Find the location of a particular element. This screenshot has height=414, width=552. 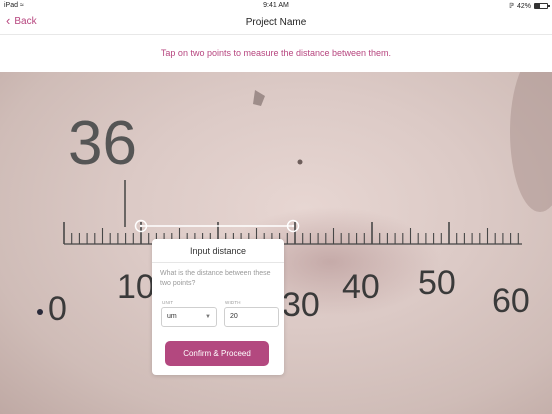

unit-select: um ▼ is located at coordinates (189, 317).